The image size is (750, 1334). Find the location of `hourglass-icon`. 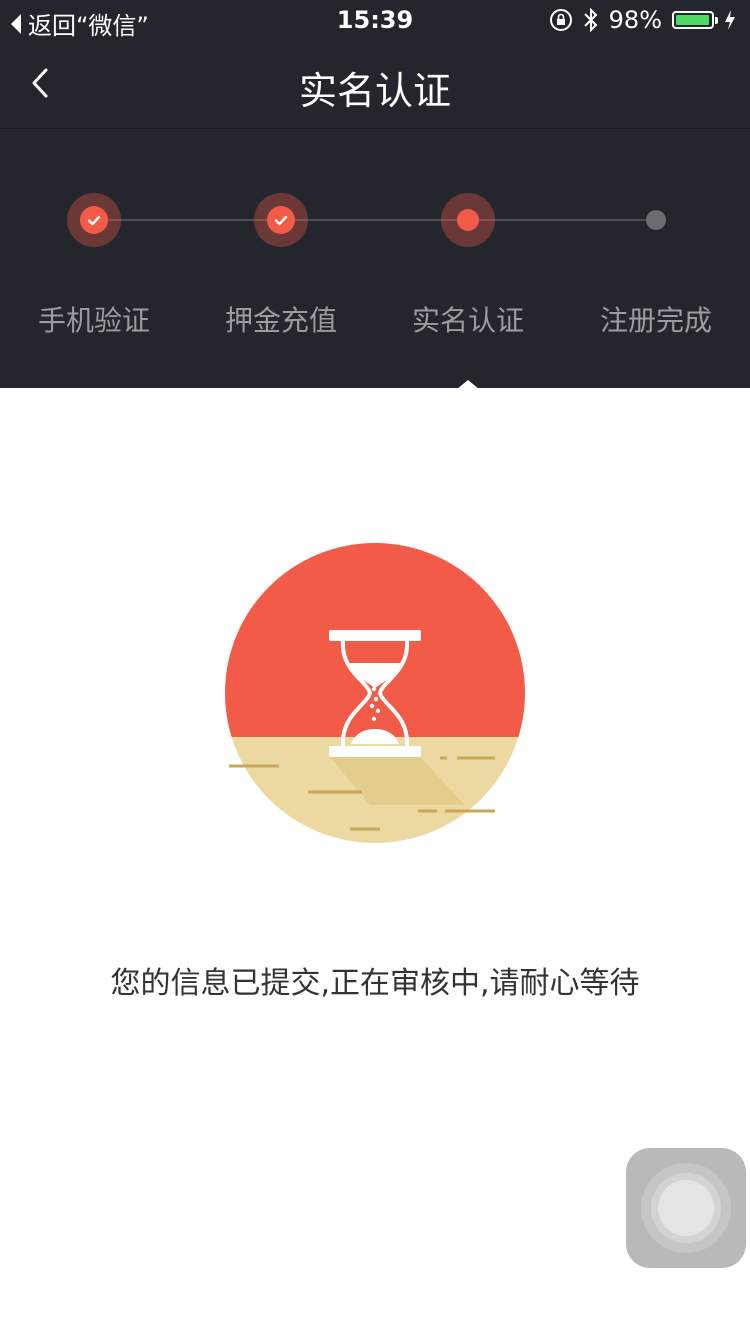

hourglass-icon is located at coordinates (375, 693).